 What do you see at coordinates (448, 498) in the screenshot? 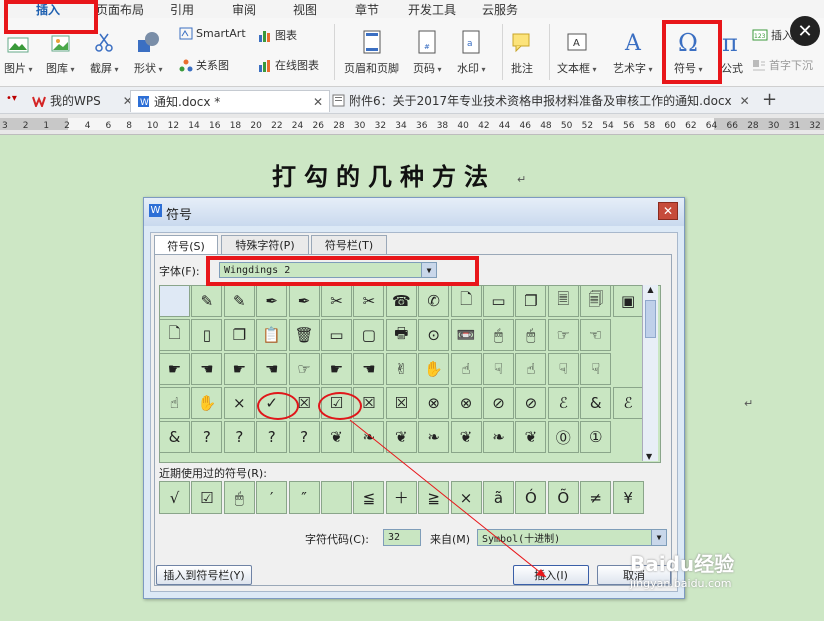
I see `annotation-arrow` at bounding box center [448, 498].